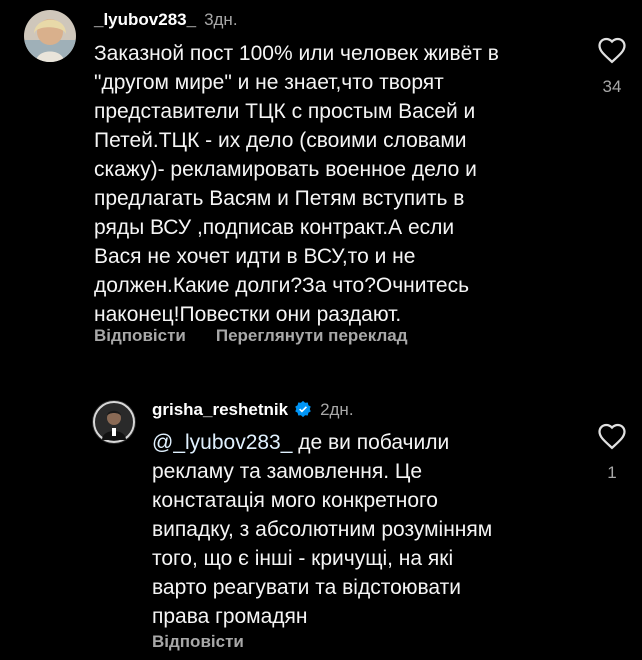 The width and height of the screenshot is (642, 660). I want to click on comment-actions: Відповісти Переглянути переклад, so click(266, 336).